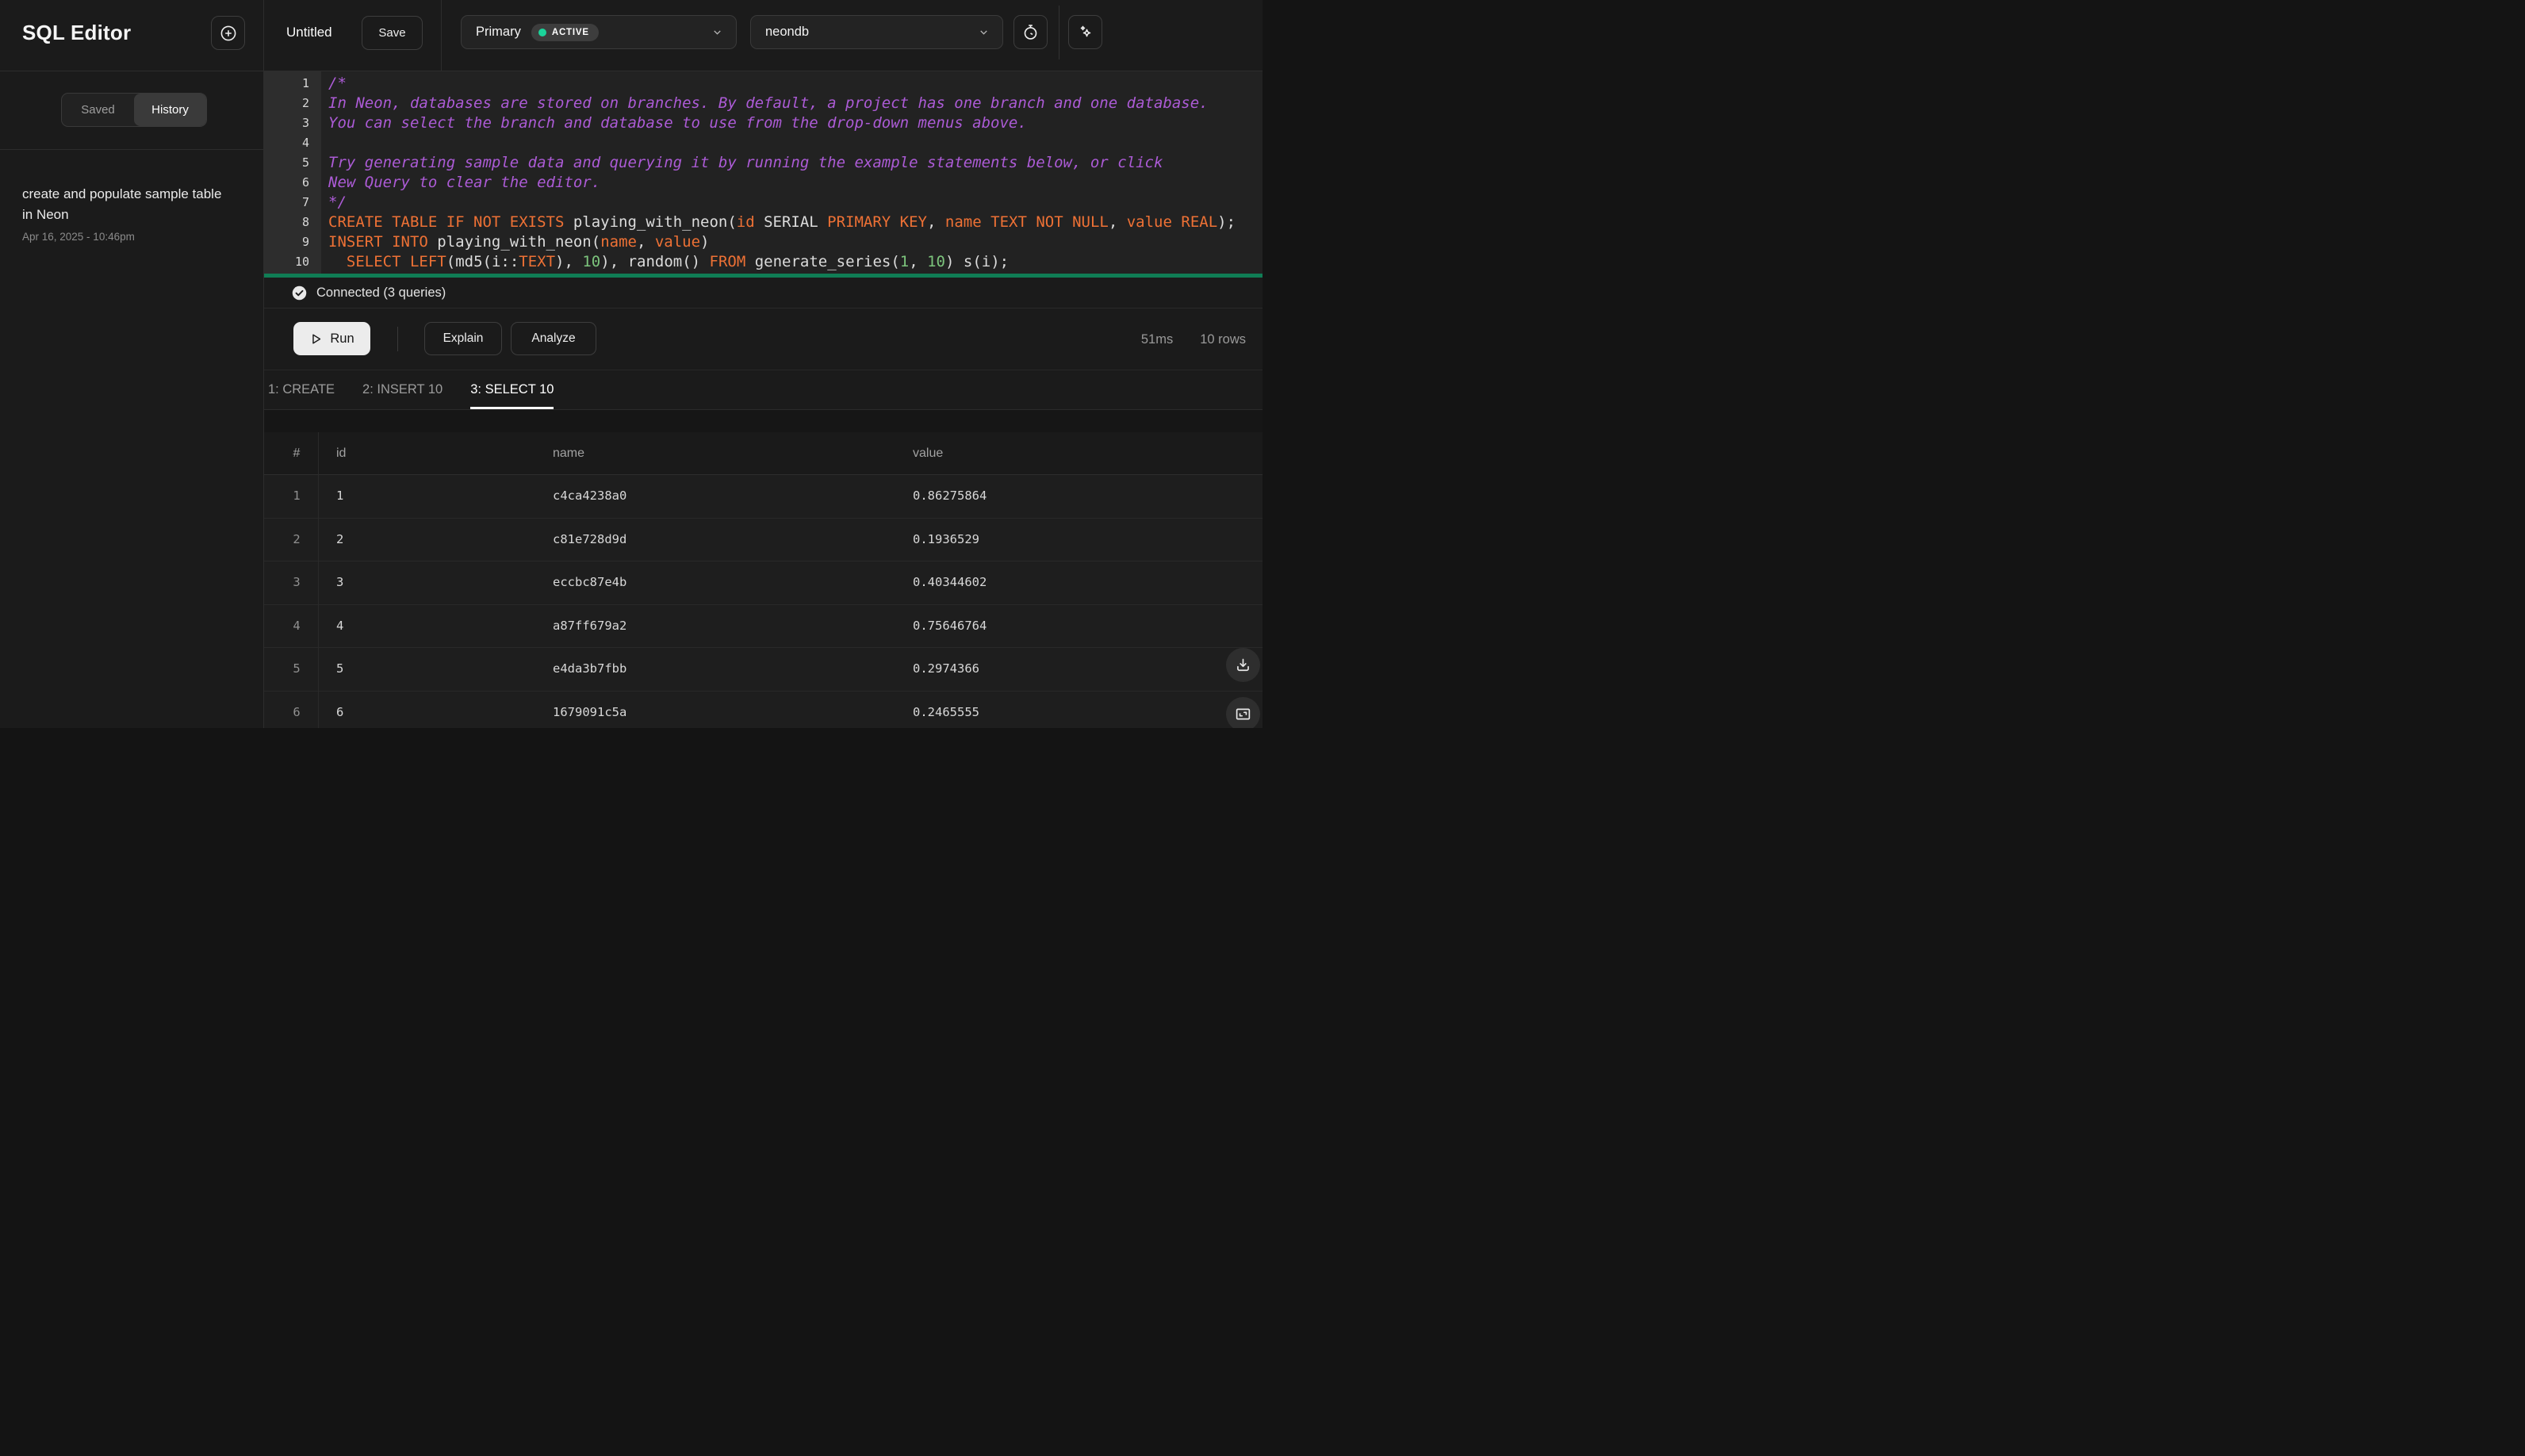 The width and height of the screenshot is (2525, 1456). Describe the element at coordinates (763, 497) in the screenshot. I see `table-row: 1 1 c4ca4238a0 0.86275864` at that location.